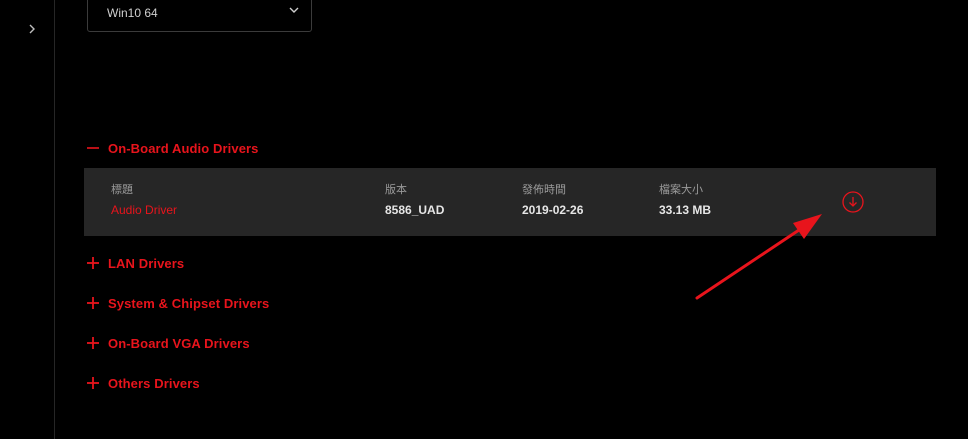 The width and height of the screenshot is (968, 439). Describe the element at coordinates (146, 263) in the screenshot. I see `section-lan-label: LAN Drivers` at that location.